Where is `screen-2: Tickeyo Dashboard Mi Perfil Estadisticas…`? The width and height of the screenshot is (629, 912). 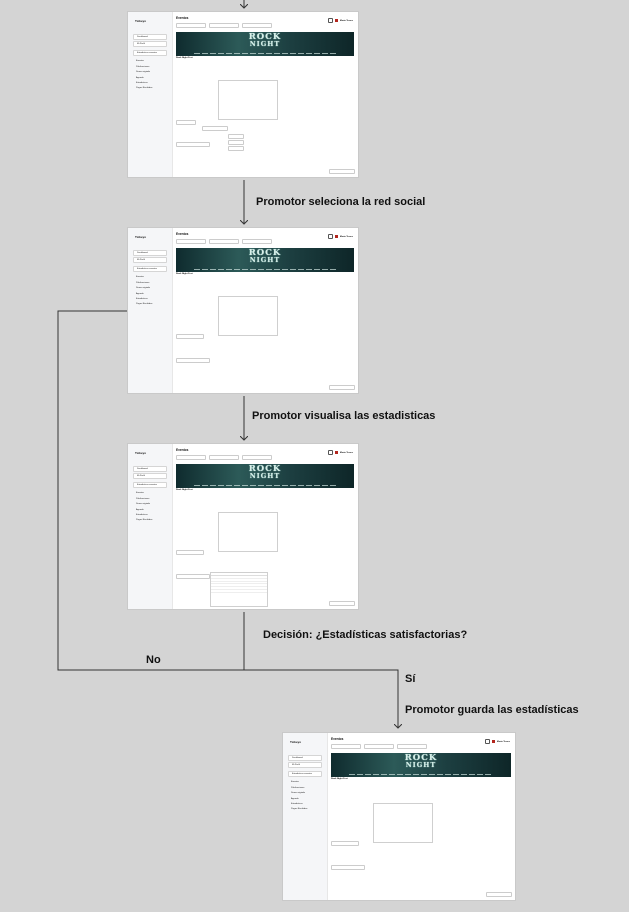
screen-2: Tickeyo Dashboard Mi Perfil Estadisticas… is located at coordinates (243, 310).